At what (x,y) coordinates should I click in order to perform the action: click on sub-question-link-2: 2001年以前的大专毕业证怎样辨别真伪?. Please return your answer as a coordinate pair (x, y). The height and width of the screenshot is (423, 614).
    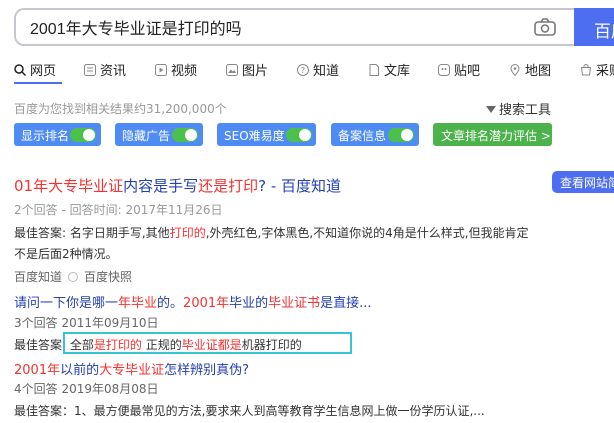
    Looking at the image, I should click on (131, 368).